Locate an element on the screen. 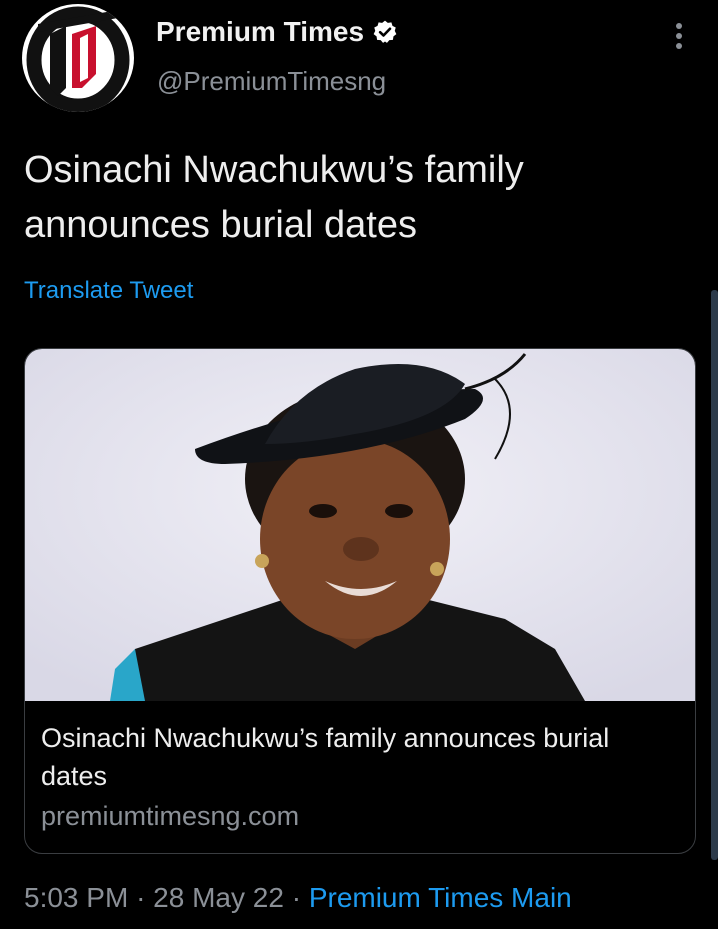 The height and width of the screenshot is (929, 718). avatar is located at coordinates (78, 58).